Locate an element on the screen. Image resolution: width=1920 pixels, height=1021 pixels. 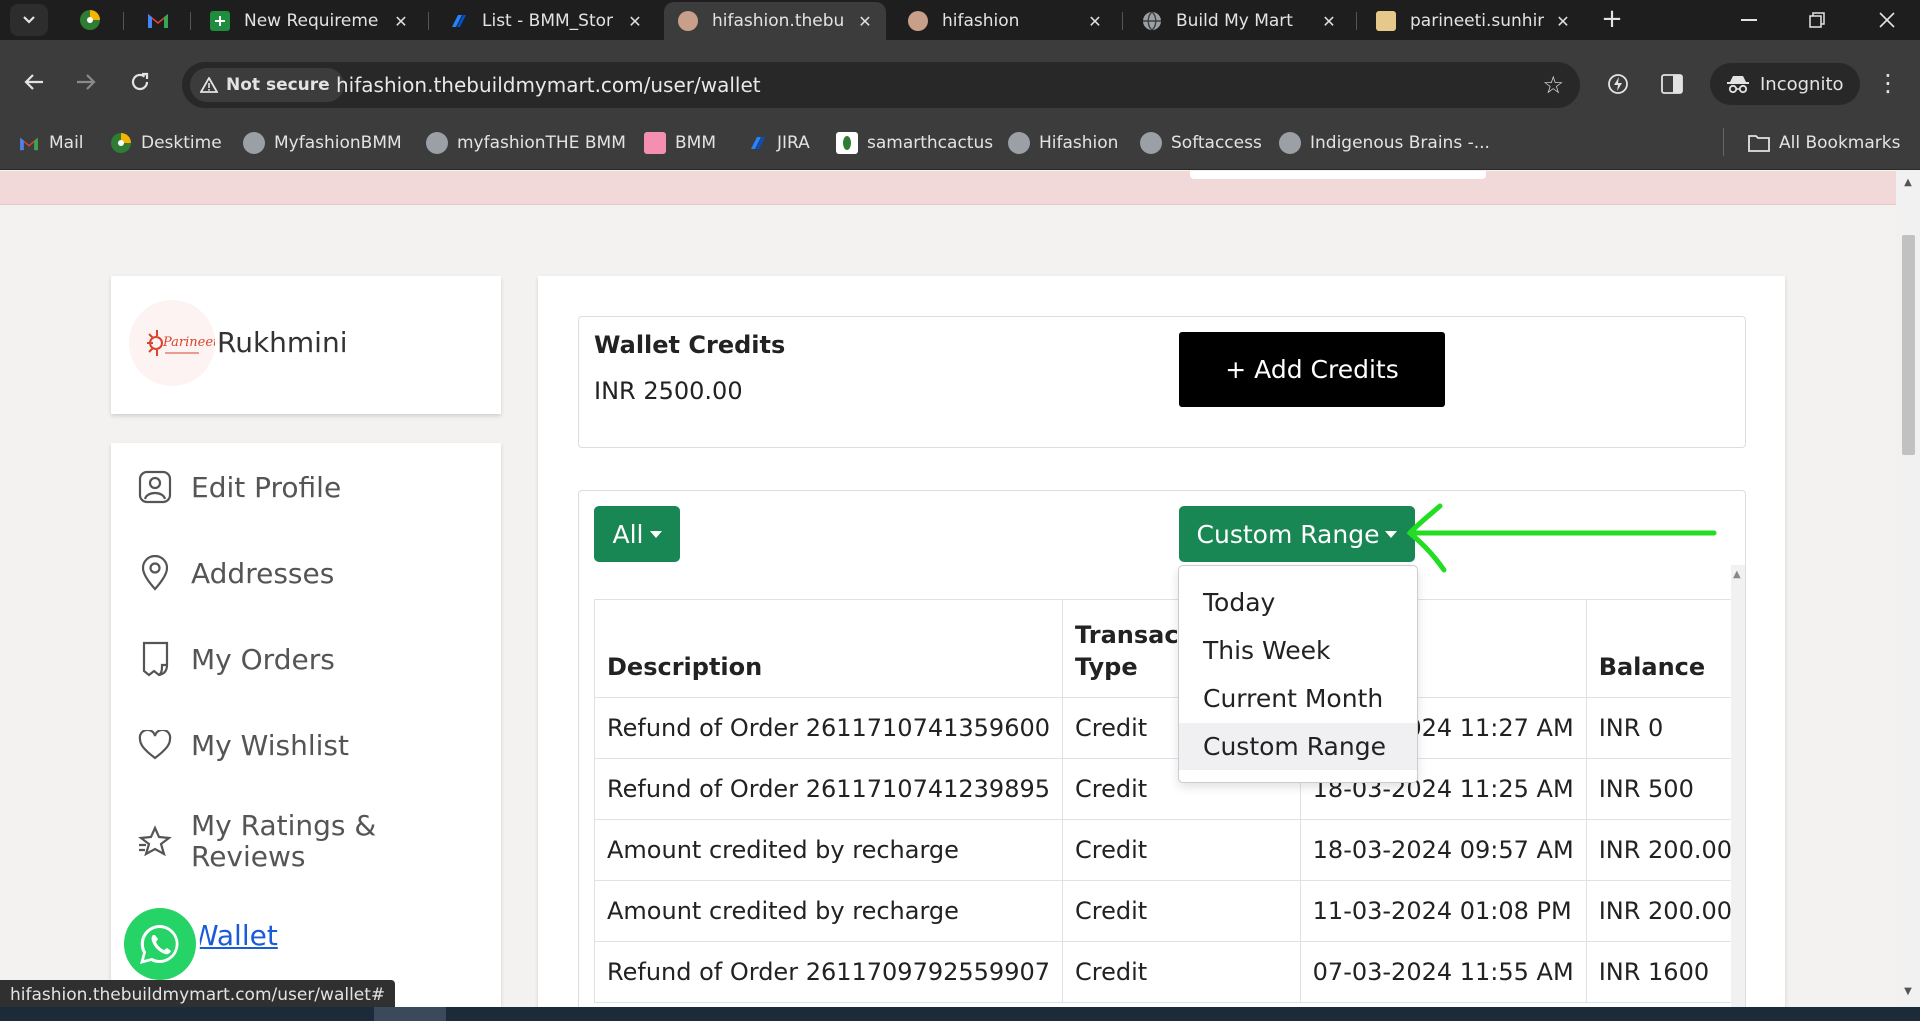
bookmarks-divider is located at coordinates (1723, 142).